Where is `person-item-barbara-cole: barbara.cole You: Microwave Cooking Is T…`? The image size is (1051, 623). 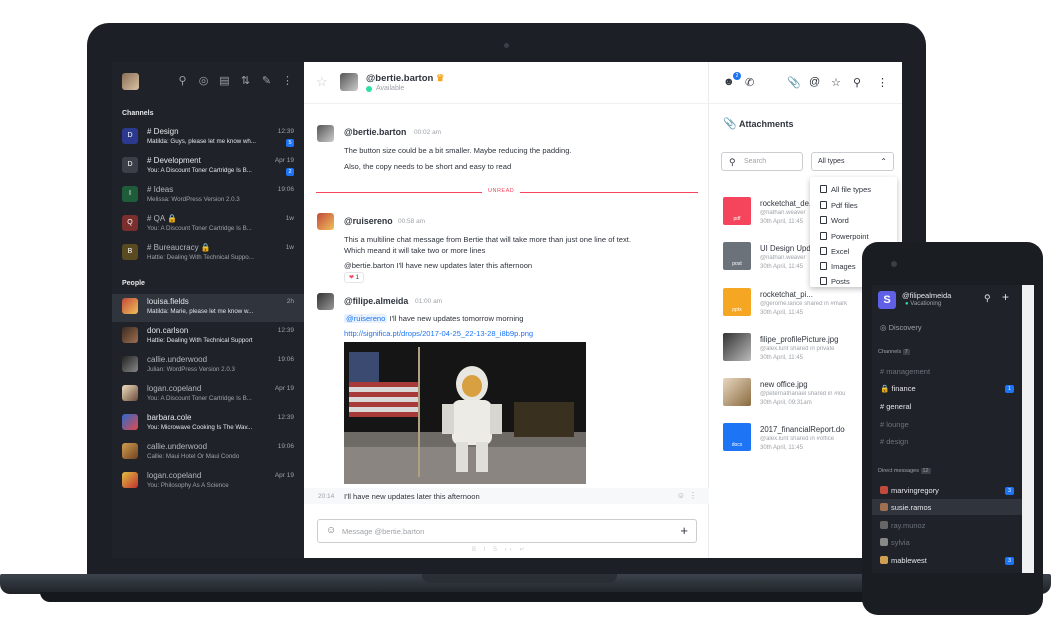 person-item-barbara-cole: barbara.cole You: Microwave Cooking Is T… is located at coordinates (208, 424).